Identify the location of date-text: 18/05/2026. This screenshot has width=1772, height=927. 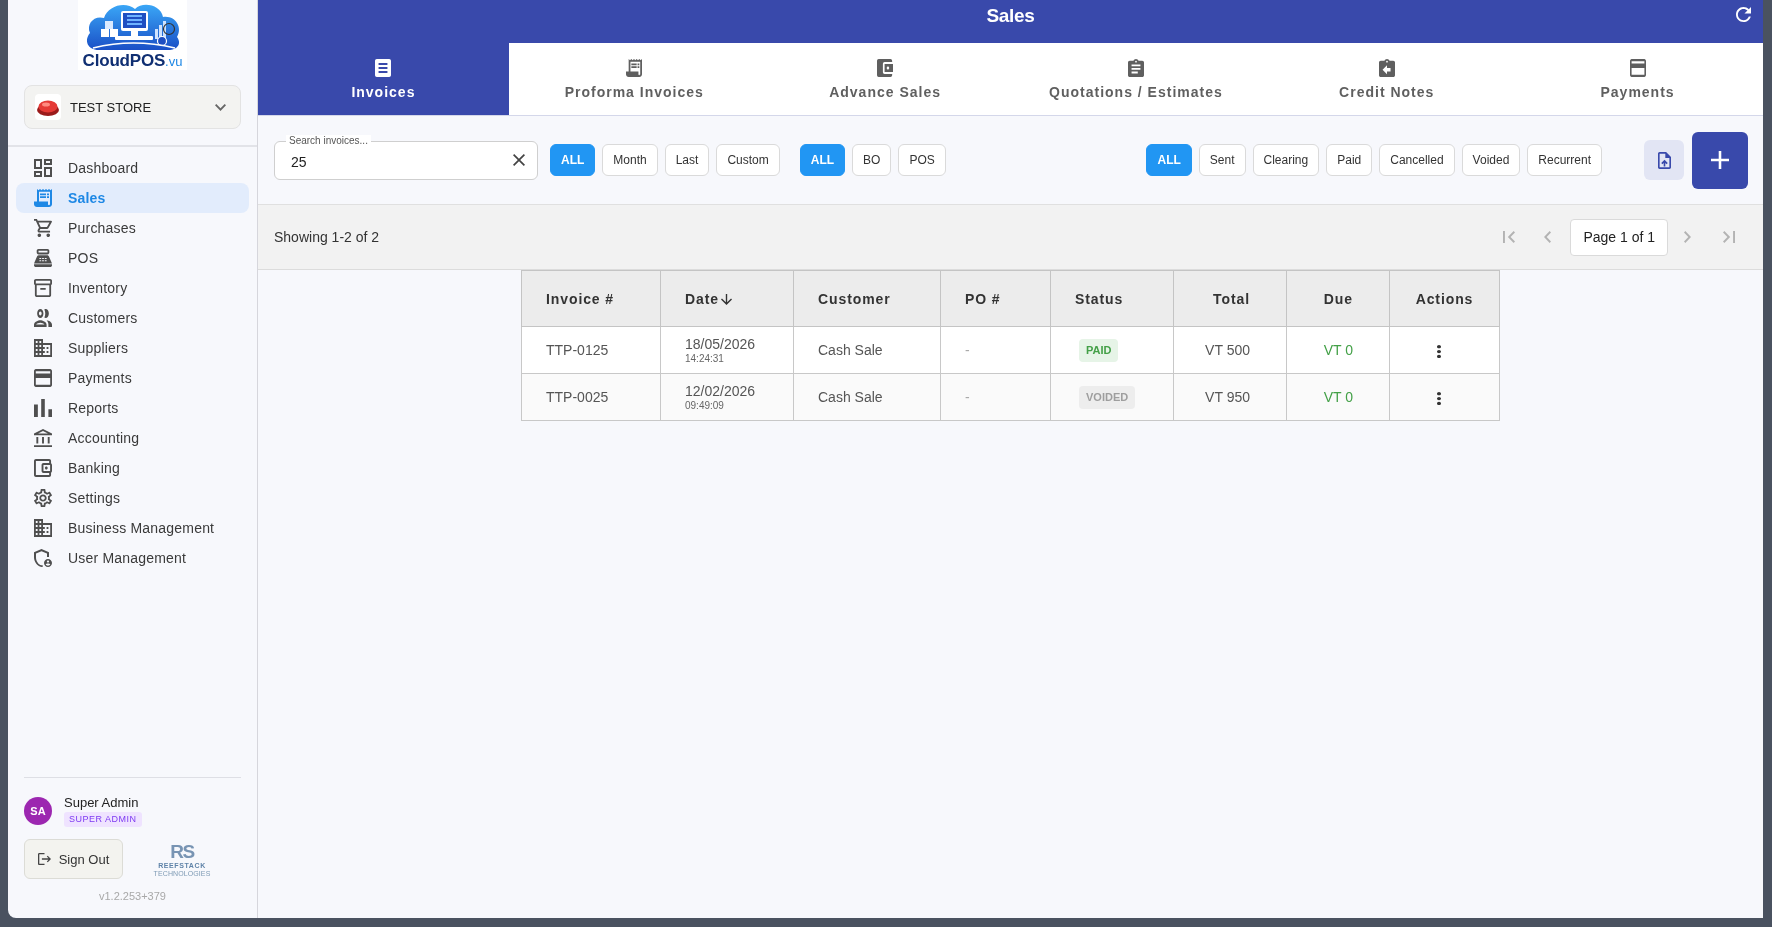
(721, 344).